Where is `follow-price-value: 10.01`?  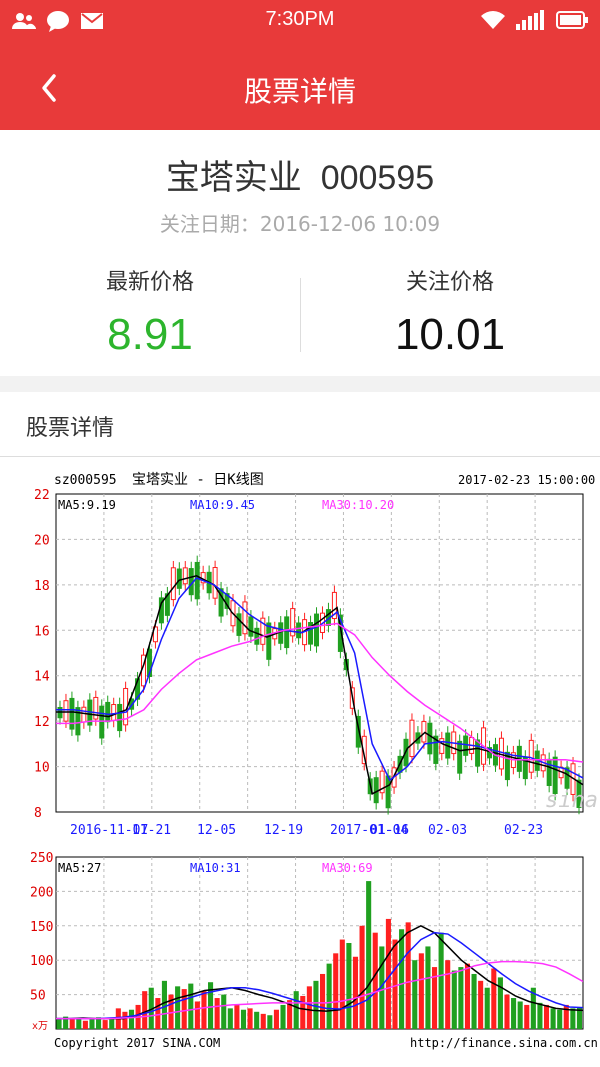 follow-price-value: 10.01 is located at coordinates (450, 334).